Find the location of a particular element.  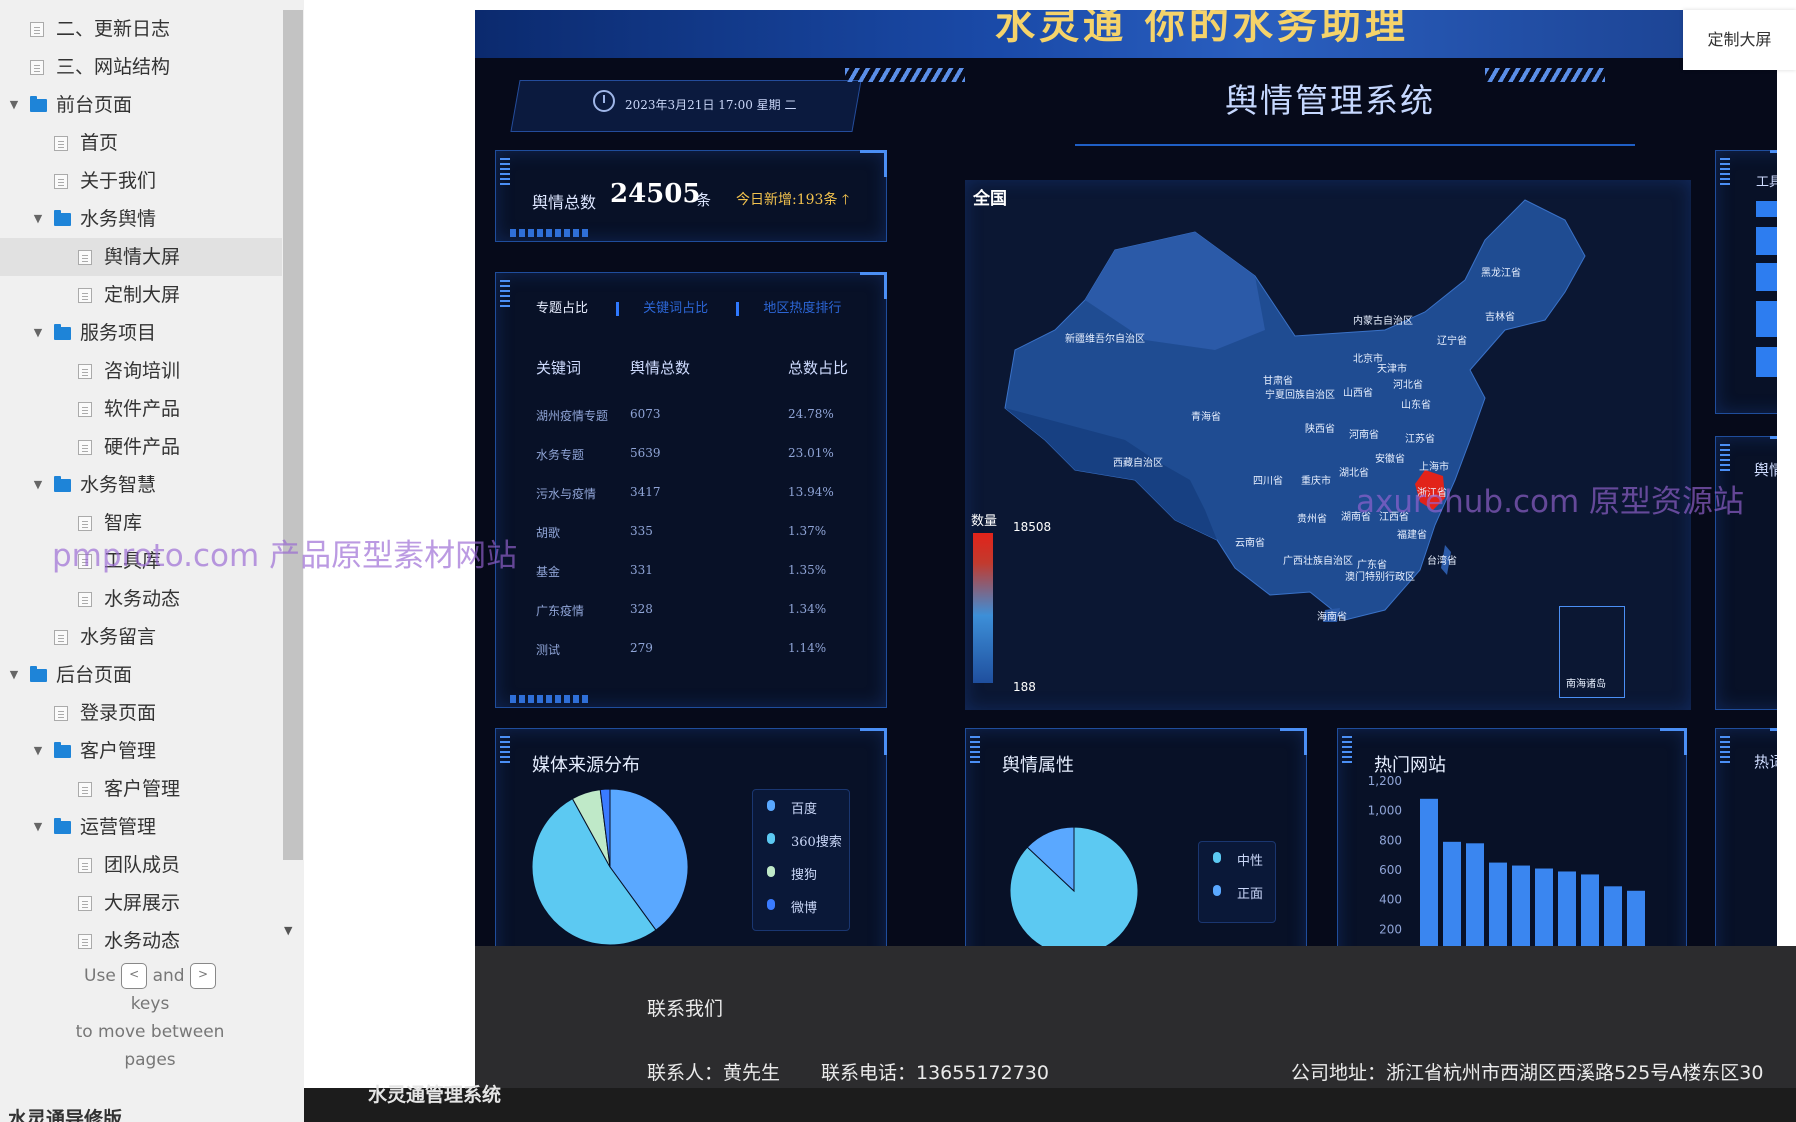

tree-item: 水务留言 is located at coordinates (141, 637).